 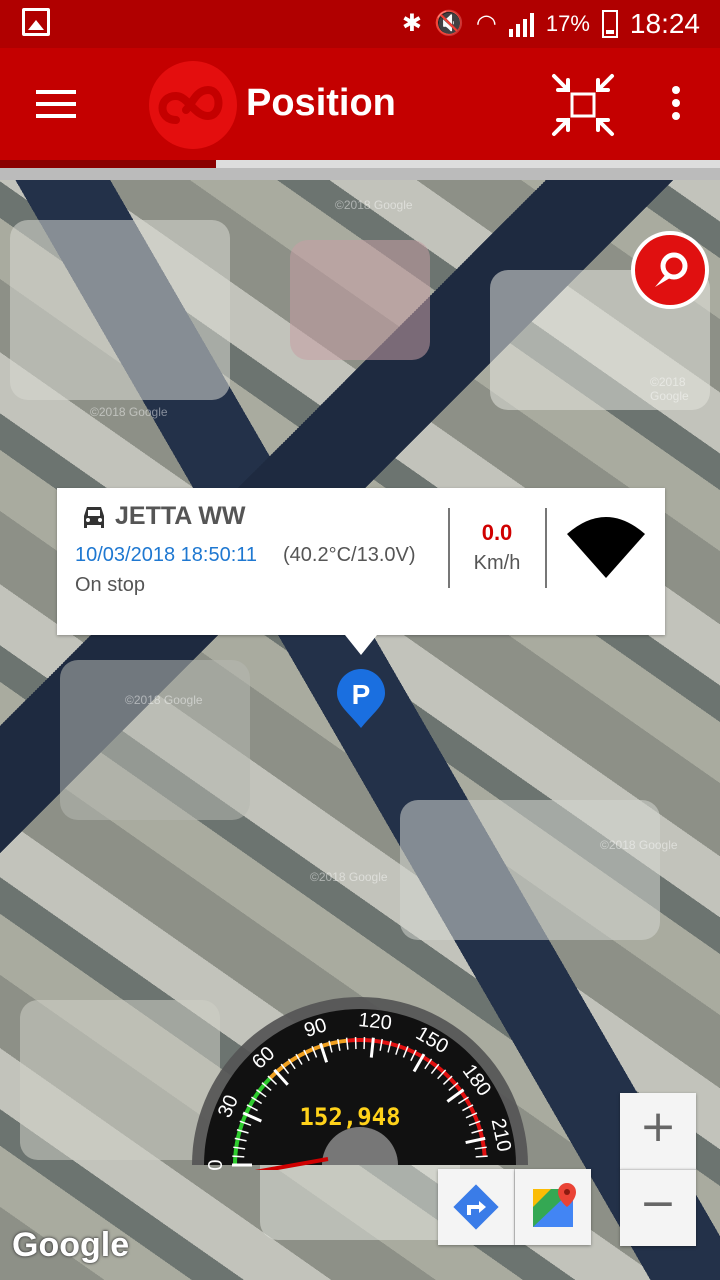 I want to click on car-icon, so click(x=94, y=517).